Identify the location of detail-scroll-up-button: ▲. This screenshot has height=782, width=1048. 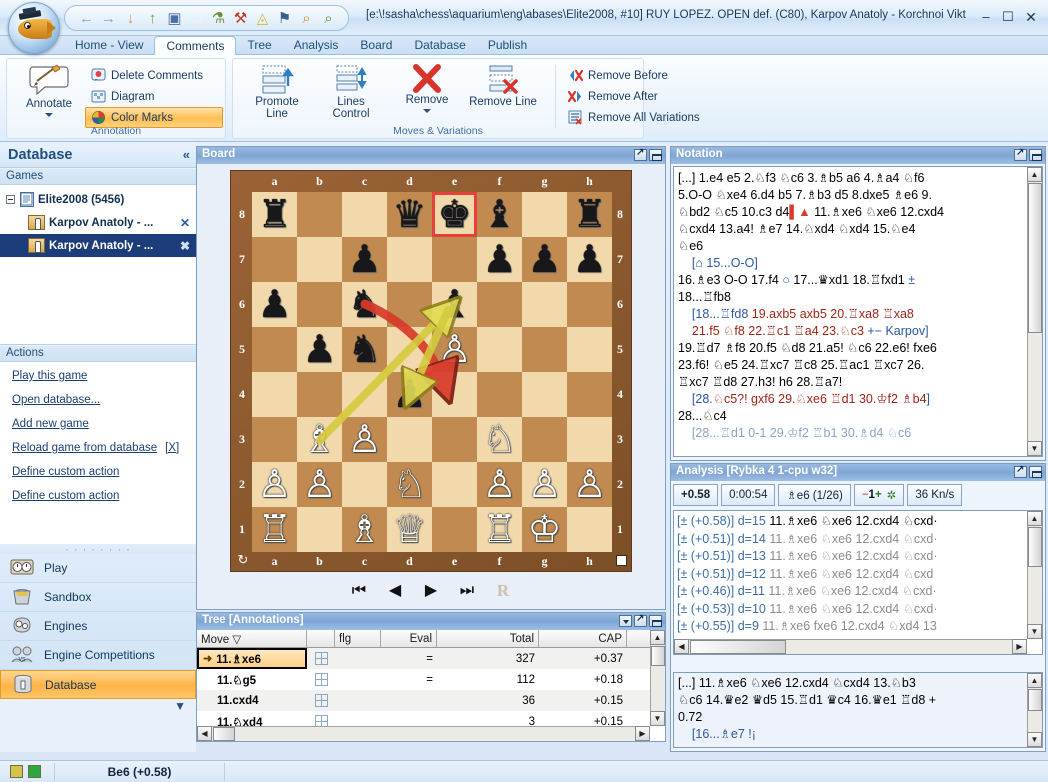
(1034, 680).